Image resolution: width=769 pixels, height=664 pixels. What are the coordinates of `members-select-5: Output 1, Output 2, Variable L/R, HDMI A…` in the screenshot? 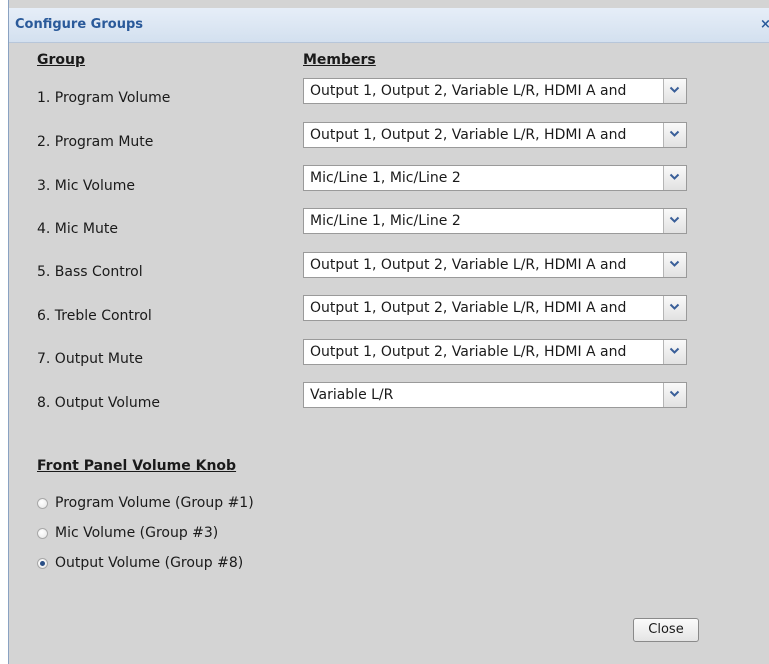 It's located at (495, 265).